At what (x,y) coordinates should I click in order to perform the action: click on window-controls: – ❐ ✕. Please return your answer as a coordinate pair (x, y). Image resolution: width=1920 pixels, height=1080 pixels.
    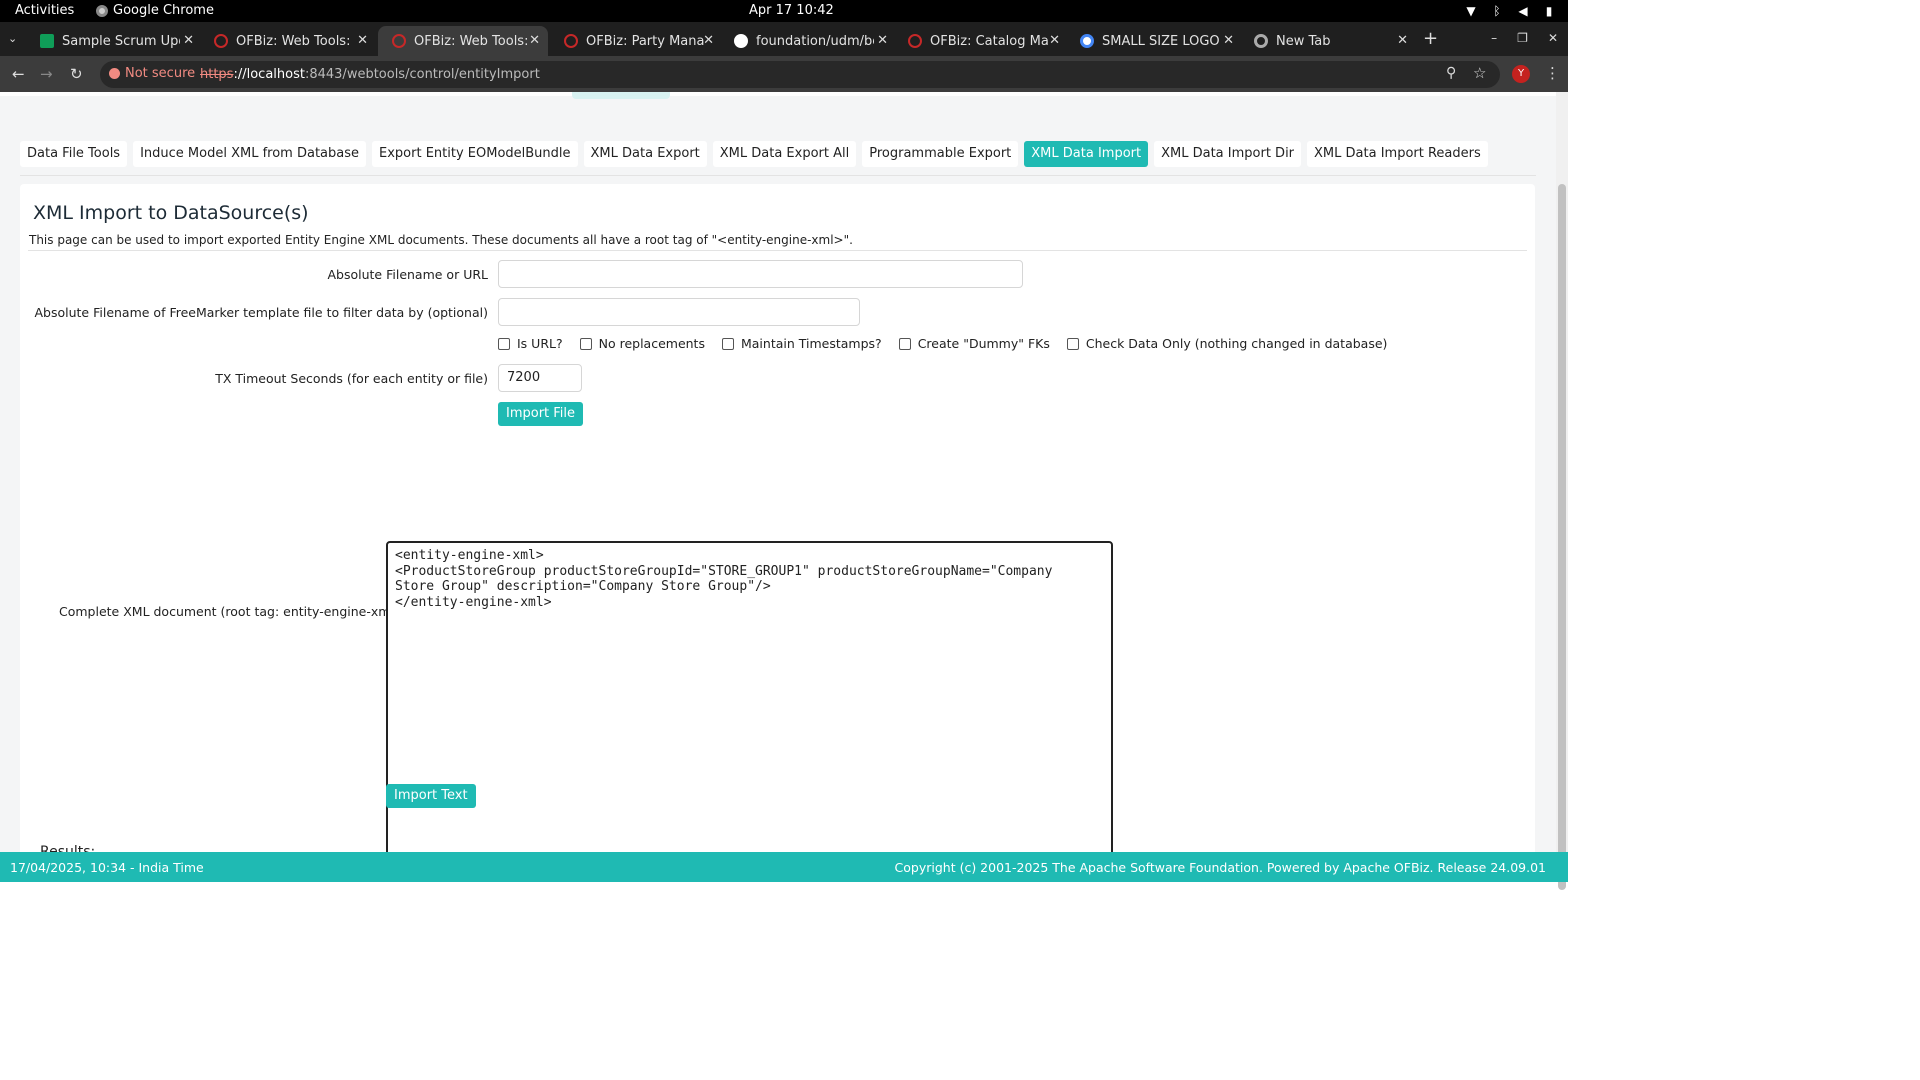
    Looking at the image, I should click on (1524, 38).